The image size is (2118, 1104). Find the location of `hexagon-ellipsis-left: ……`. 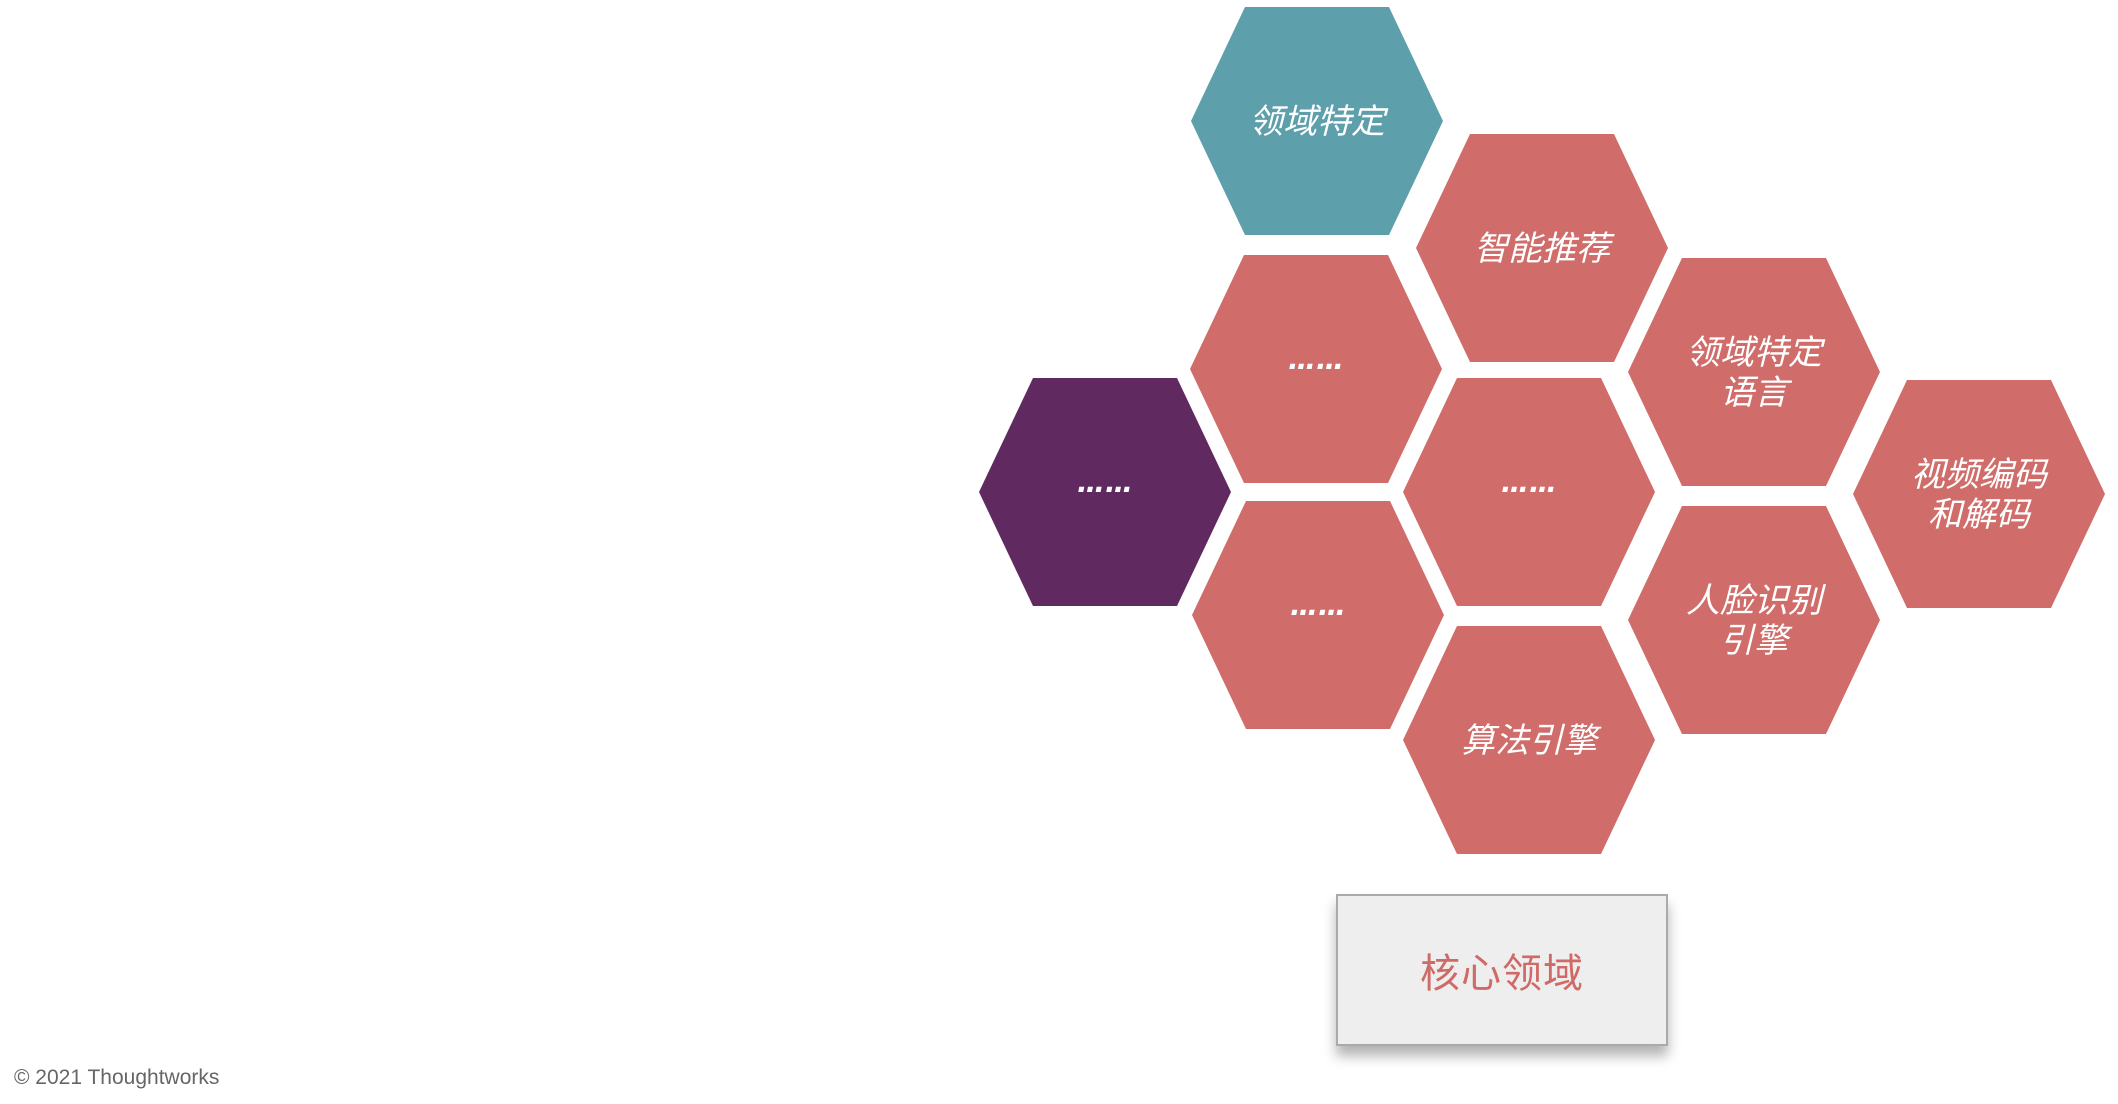

hexagon-ellipsis-left: …… is located at coordinates (1105, 492).